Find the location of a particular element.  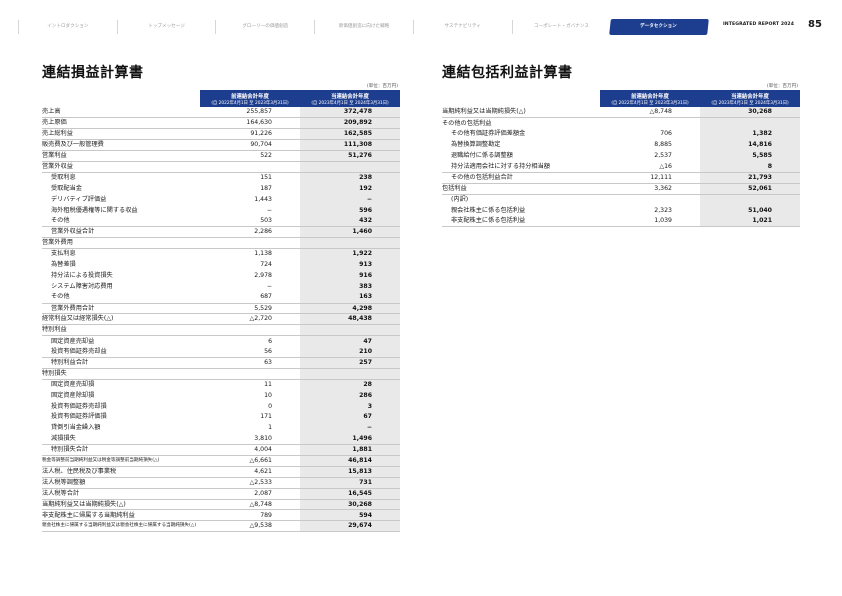

table-row: 営業利益 522 51,276 is located at coordinates (221, 156).